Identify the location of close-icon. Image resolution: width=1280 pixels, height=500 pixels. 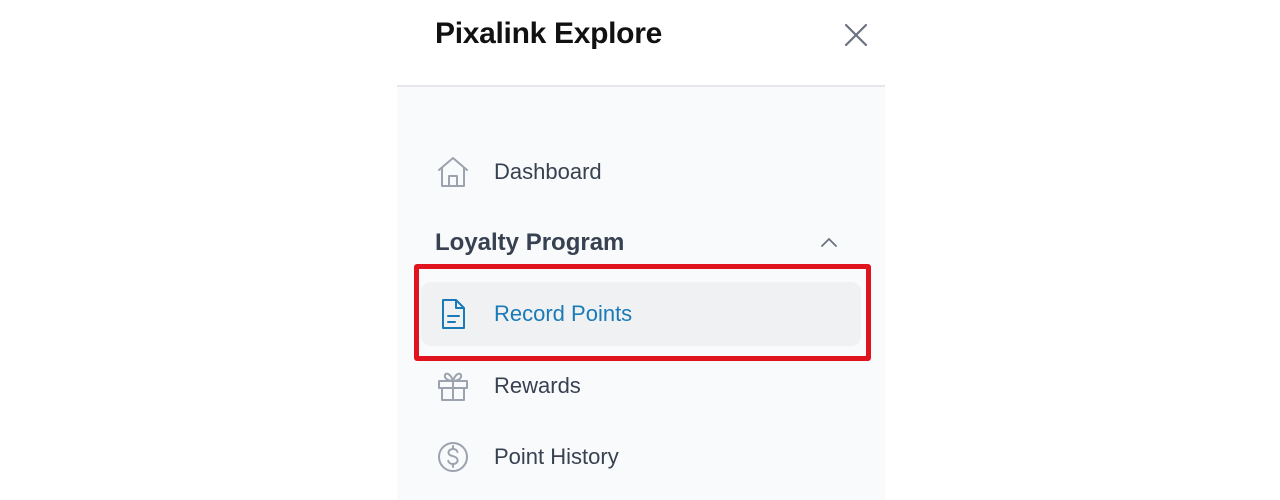
(856, 35).